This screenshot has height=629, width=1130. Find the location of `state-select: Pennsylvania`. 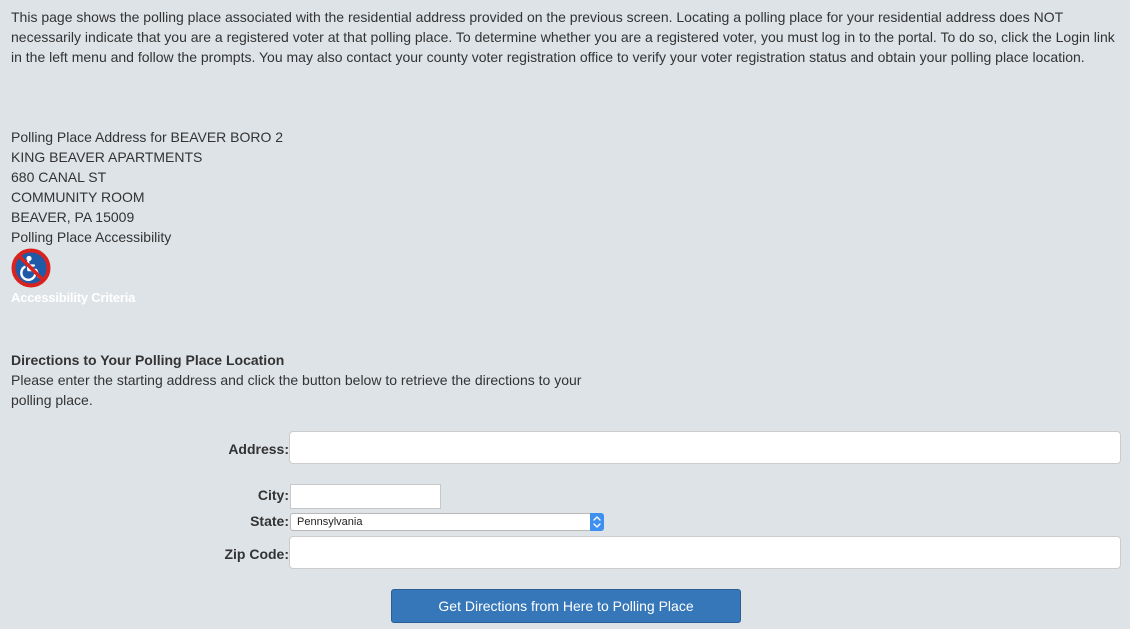

state-select: Pennsylvania is located at coordinates (447, 522).